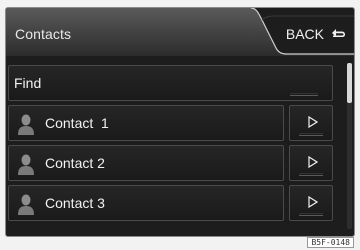 Image resolution: width=360 pixels, height=250 pixels. What do you see at coordinates (146, 123) in the screenshot?
I see `contact-row: Contact 1` at bounding box center [146, 123].